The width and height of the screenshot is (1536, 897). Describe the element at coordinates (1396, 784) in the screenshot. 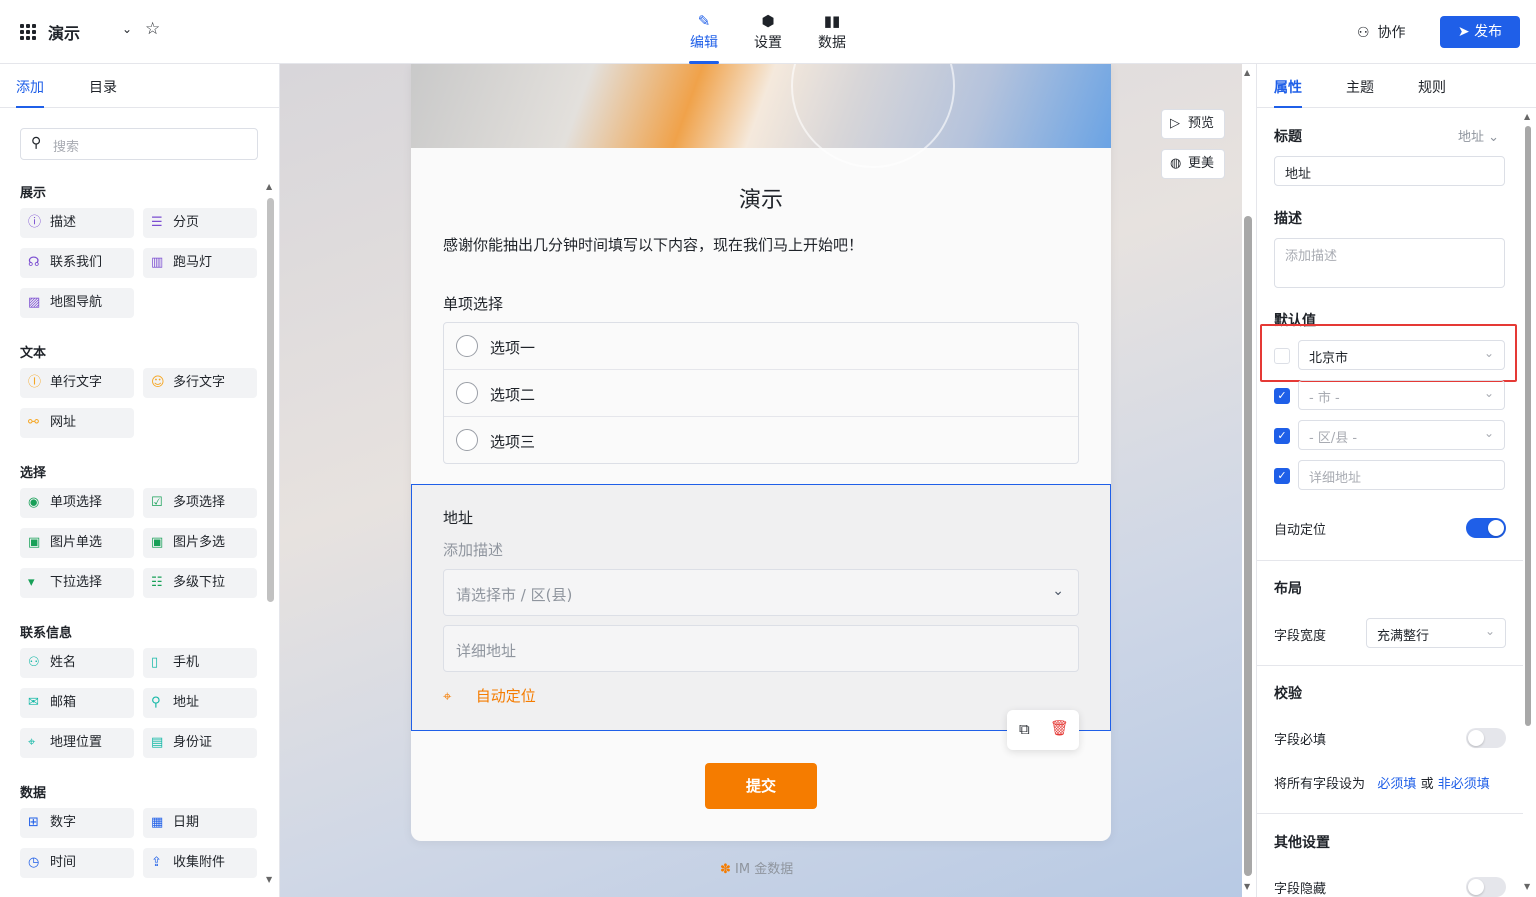

I see `set-required-link: 必须填` at that location.